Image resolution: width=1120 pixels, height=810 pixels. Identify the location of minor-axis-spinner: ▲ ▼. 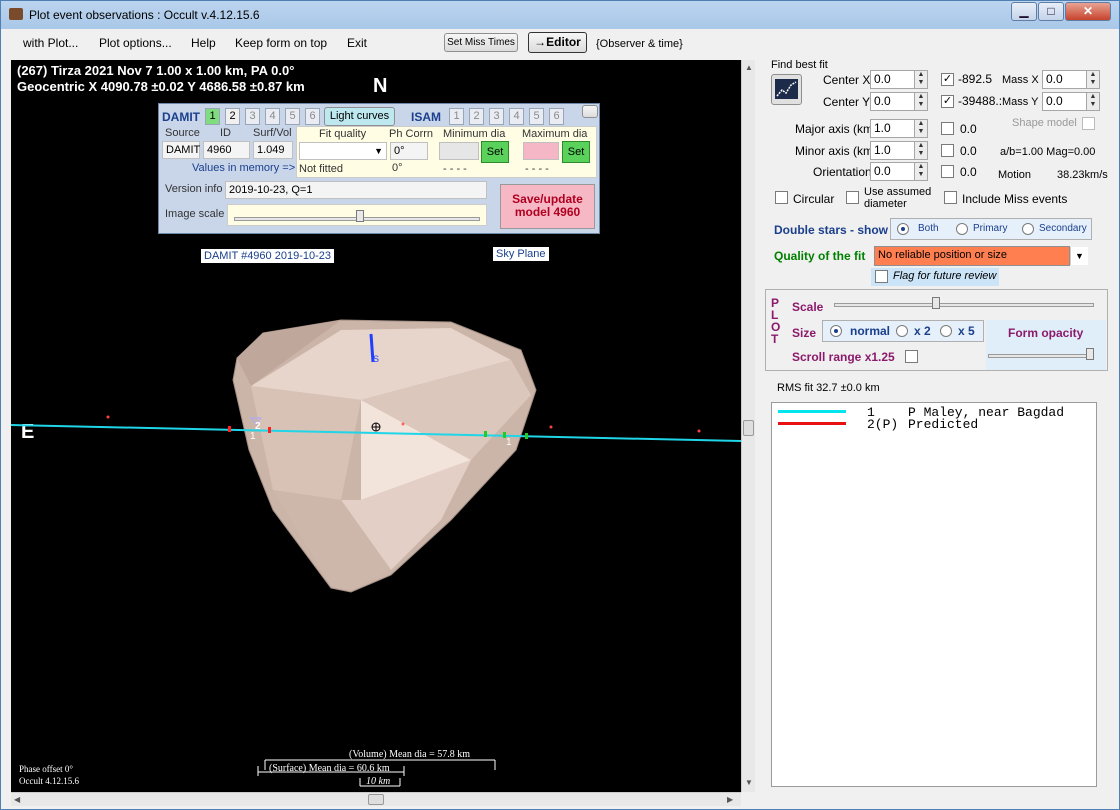
(921, 150).